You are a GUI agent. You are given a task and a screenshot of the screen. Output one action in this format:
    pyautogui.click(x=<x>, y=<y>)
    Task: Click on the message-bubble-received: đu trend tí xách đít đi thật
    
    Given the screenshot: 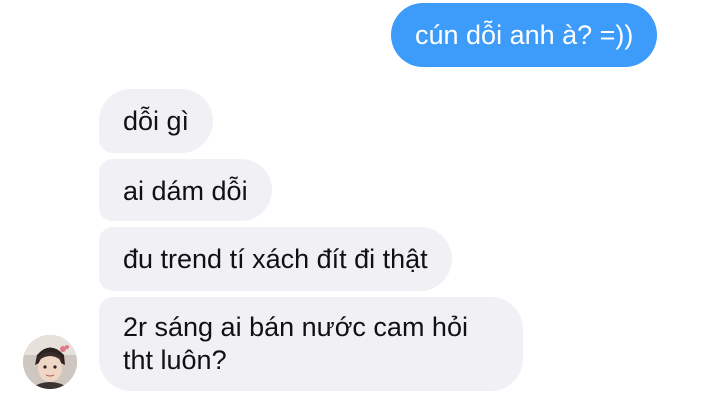 What is the action you would take?
    pyautogui.click(x=275, y=259)
    